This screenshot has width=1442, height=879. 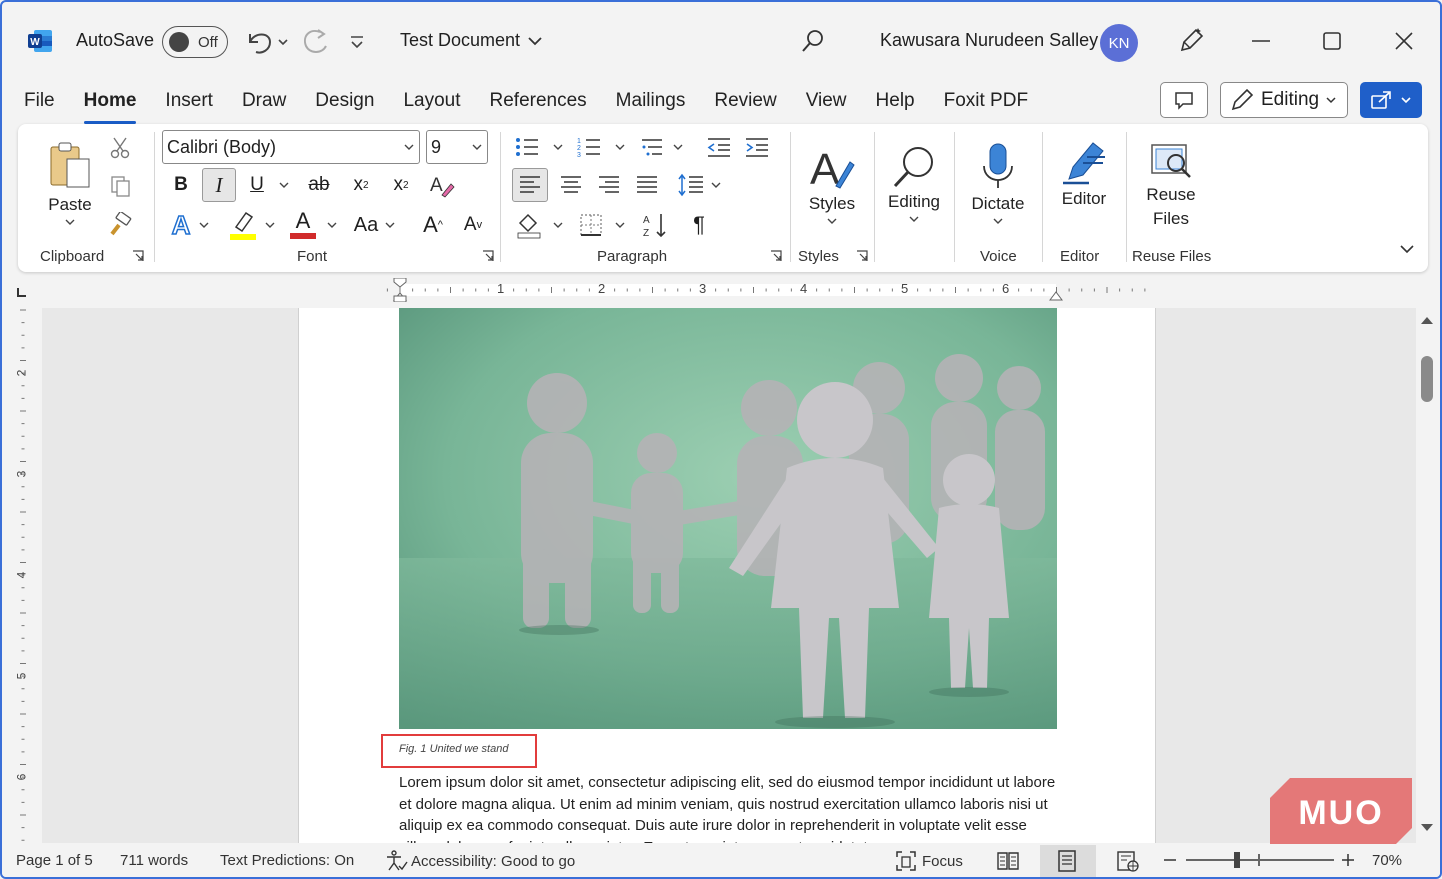 What do you see at coordinates (401, 185) in the screenshot?
I see `superscript-button: x2` at bounding box center [401, 185].